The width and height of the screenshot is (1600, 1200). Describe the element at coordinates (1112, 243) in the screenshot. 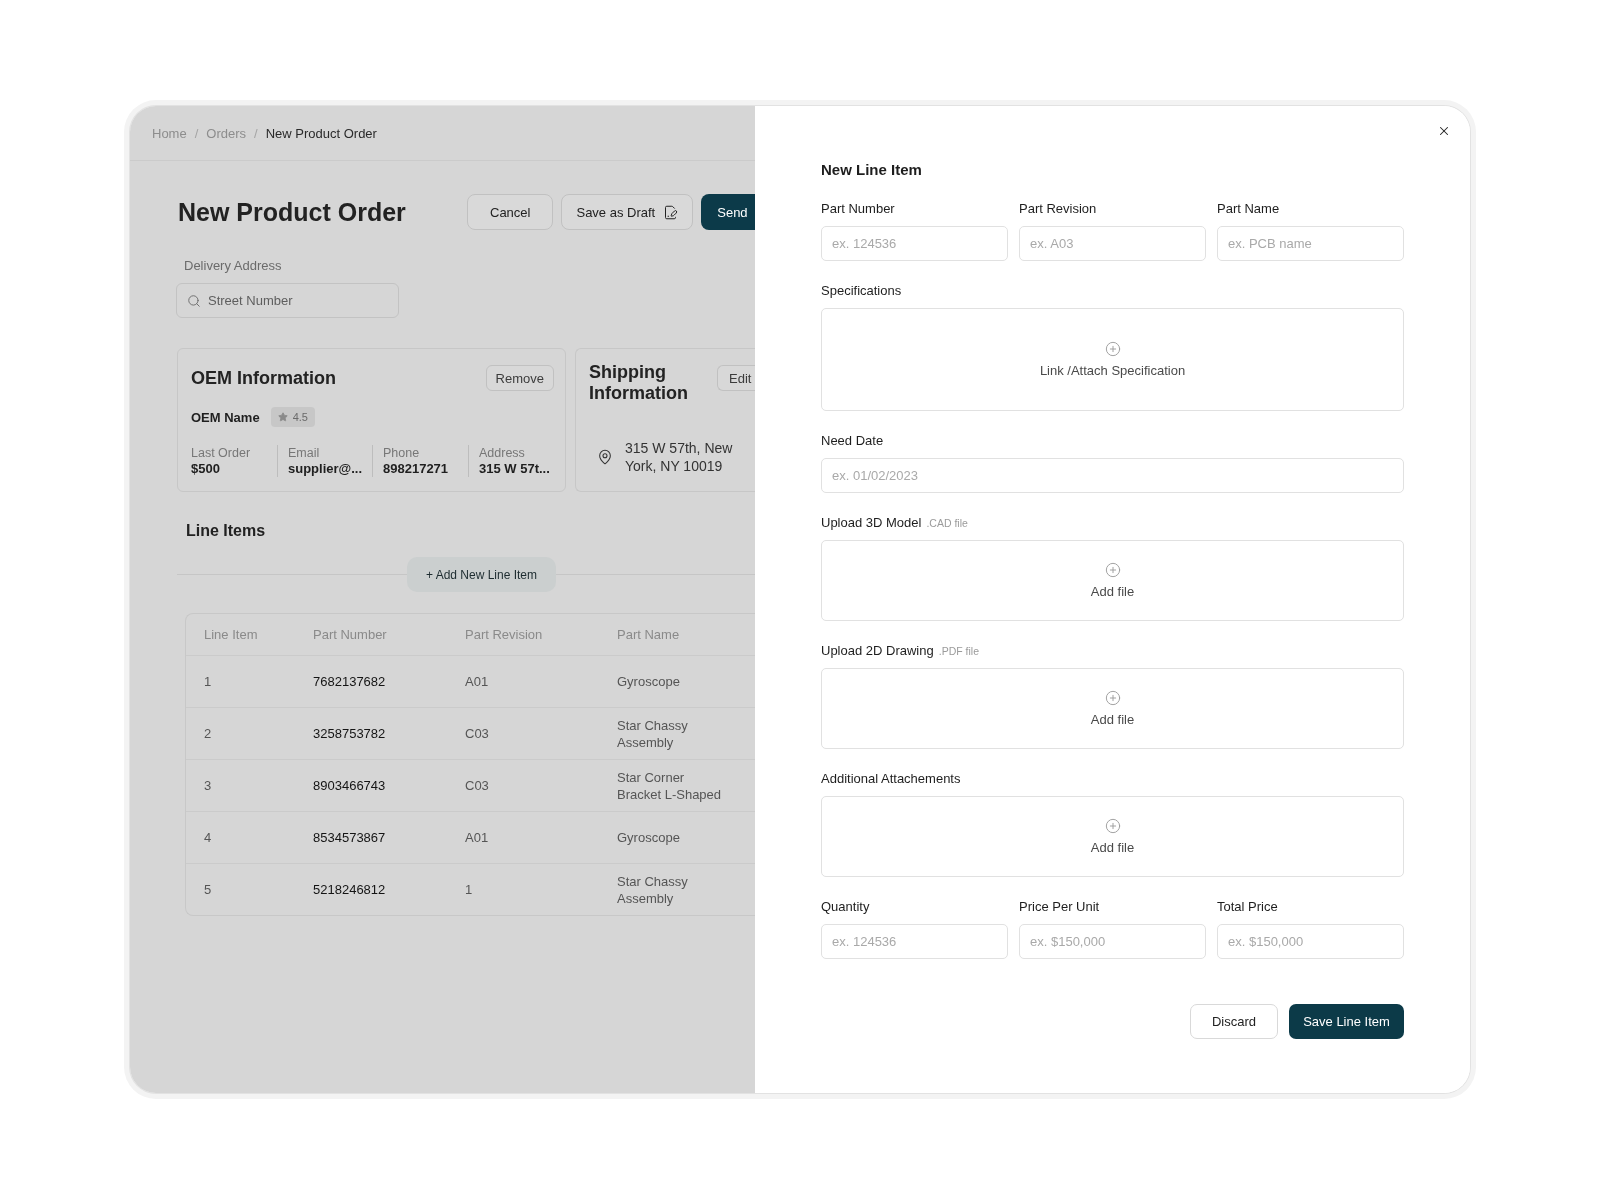

I see `input-field: ex. A03` at that location.